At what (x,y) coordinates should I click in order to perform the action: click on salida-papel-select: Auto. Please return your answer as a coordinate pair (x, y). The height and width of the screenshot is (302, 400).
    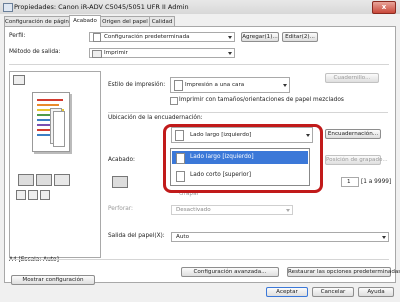
    Looking at the image, I should click on (280, 237).